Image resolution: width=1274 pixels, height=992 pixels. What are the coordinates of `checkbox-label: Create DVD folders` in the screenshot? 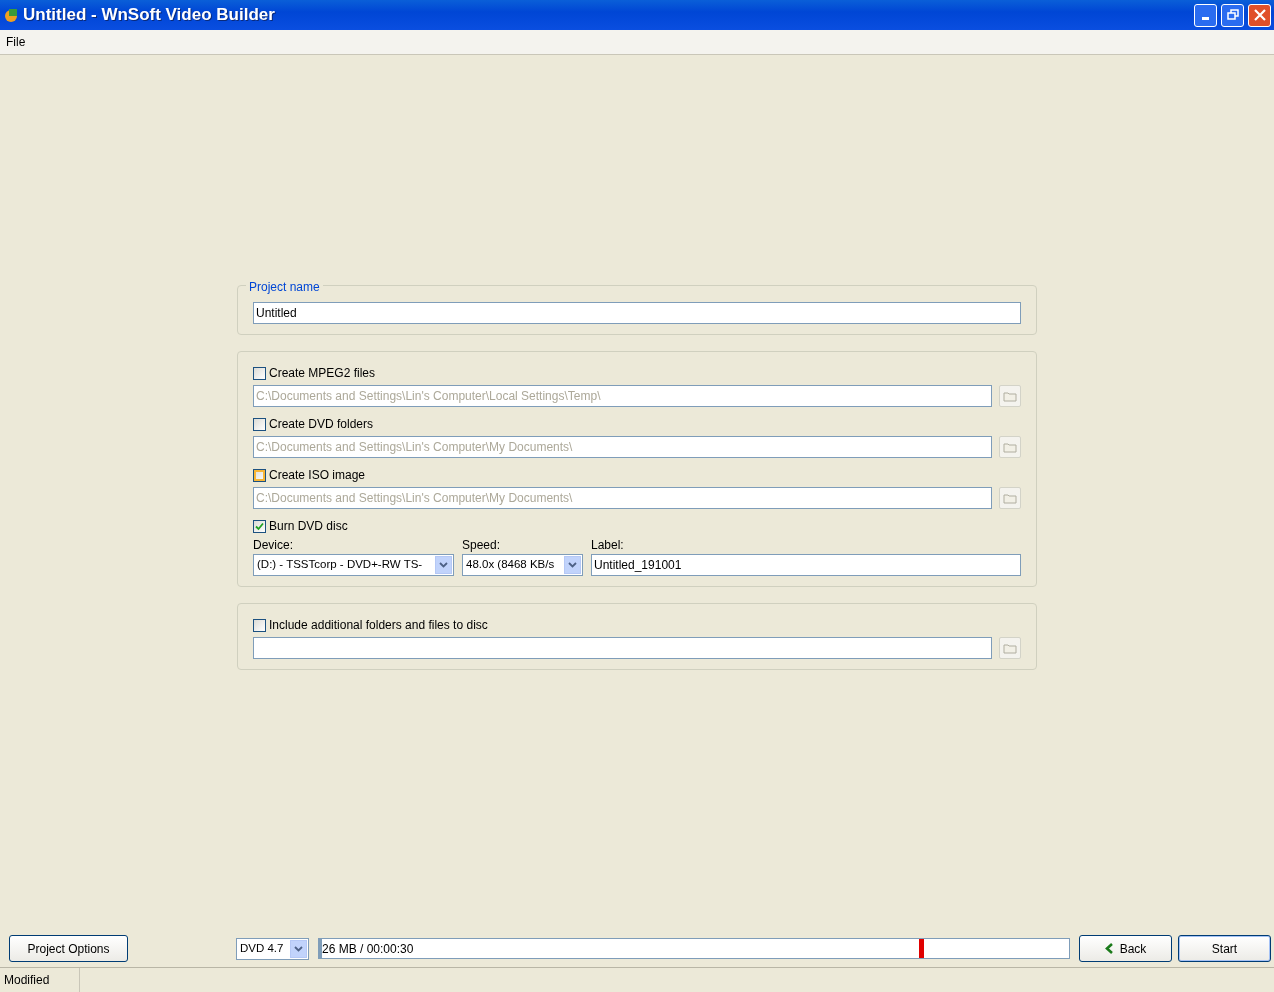 It's located at (321, 424).